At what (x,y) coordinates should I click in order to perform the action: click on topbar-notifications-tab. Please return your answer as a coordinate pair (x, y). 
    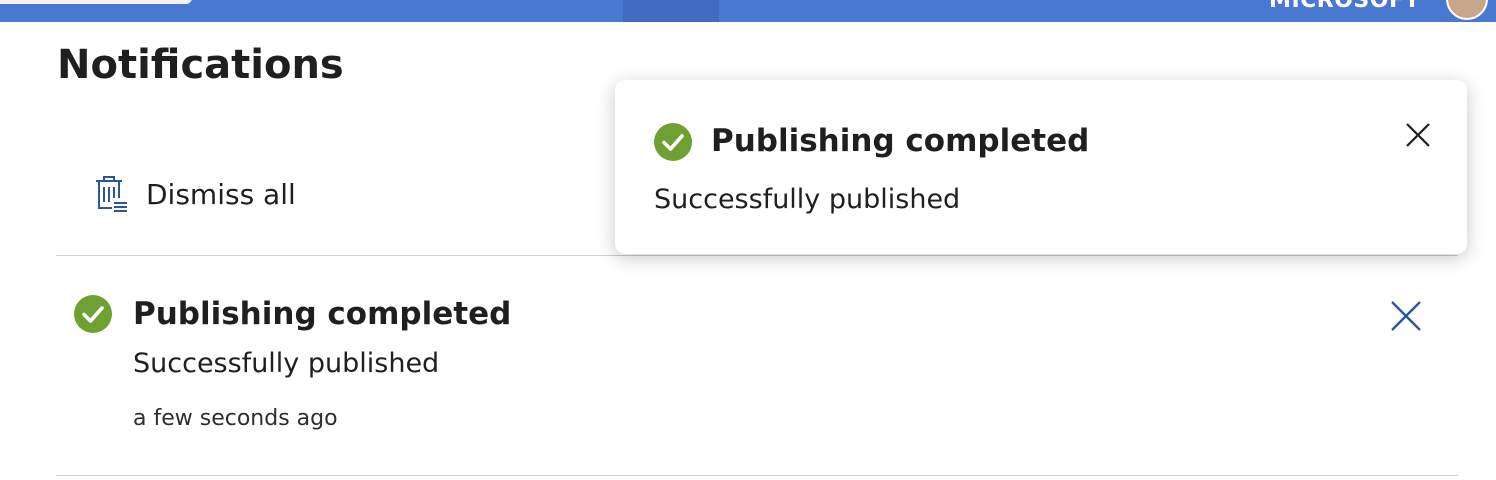
    Looking at the image, I should click on (671, 11).